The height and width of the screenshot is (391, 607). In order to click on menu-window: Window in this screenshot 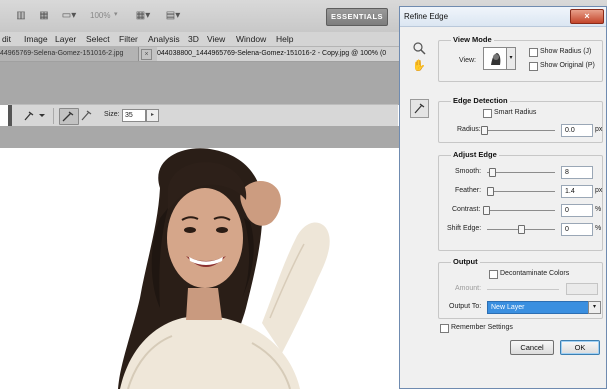, I will do `click(251, 39)`.